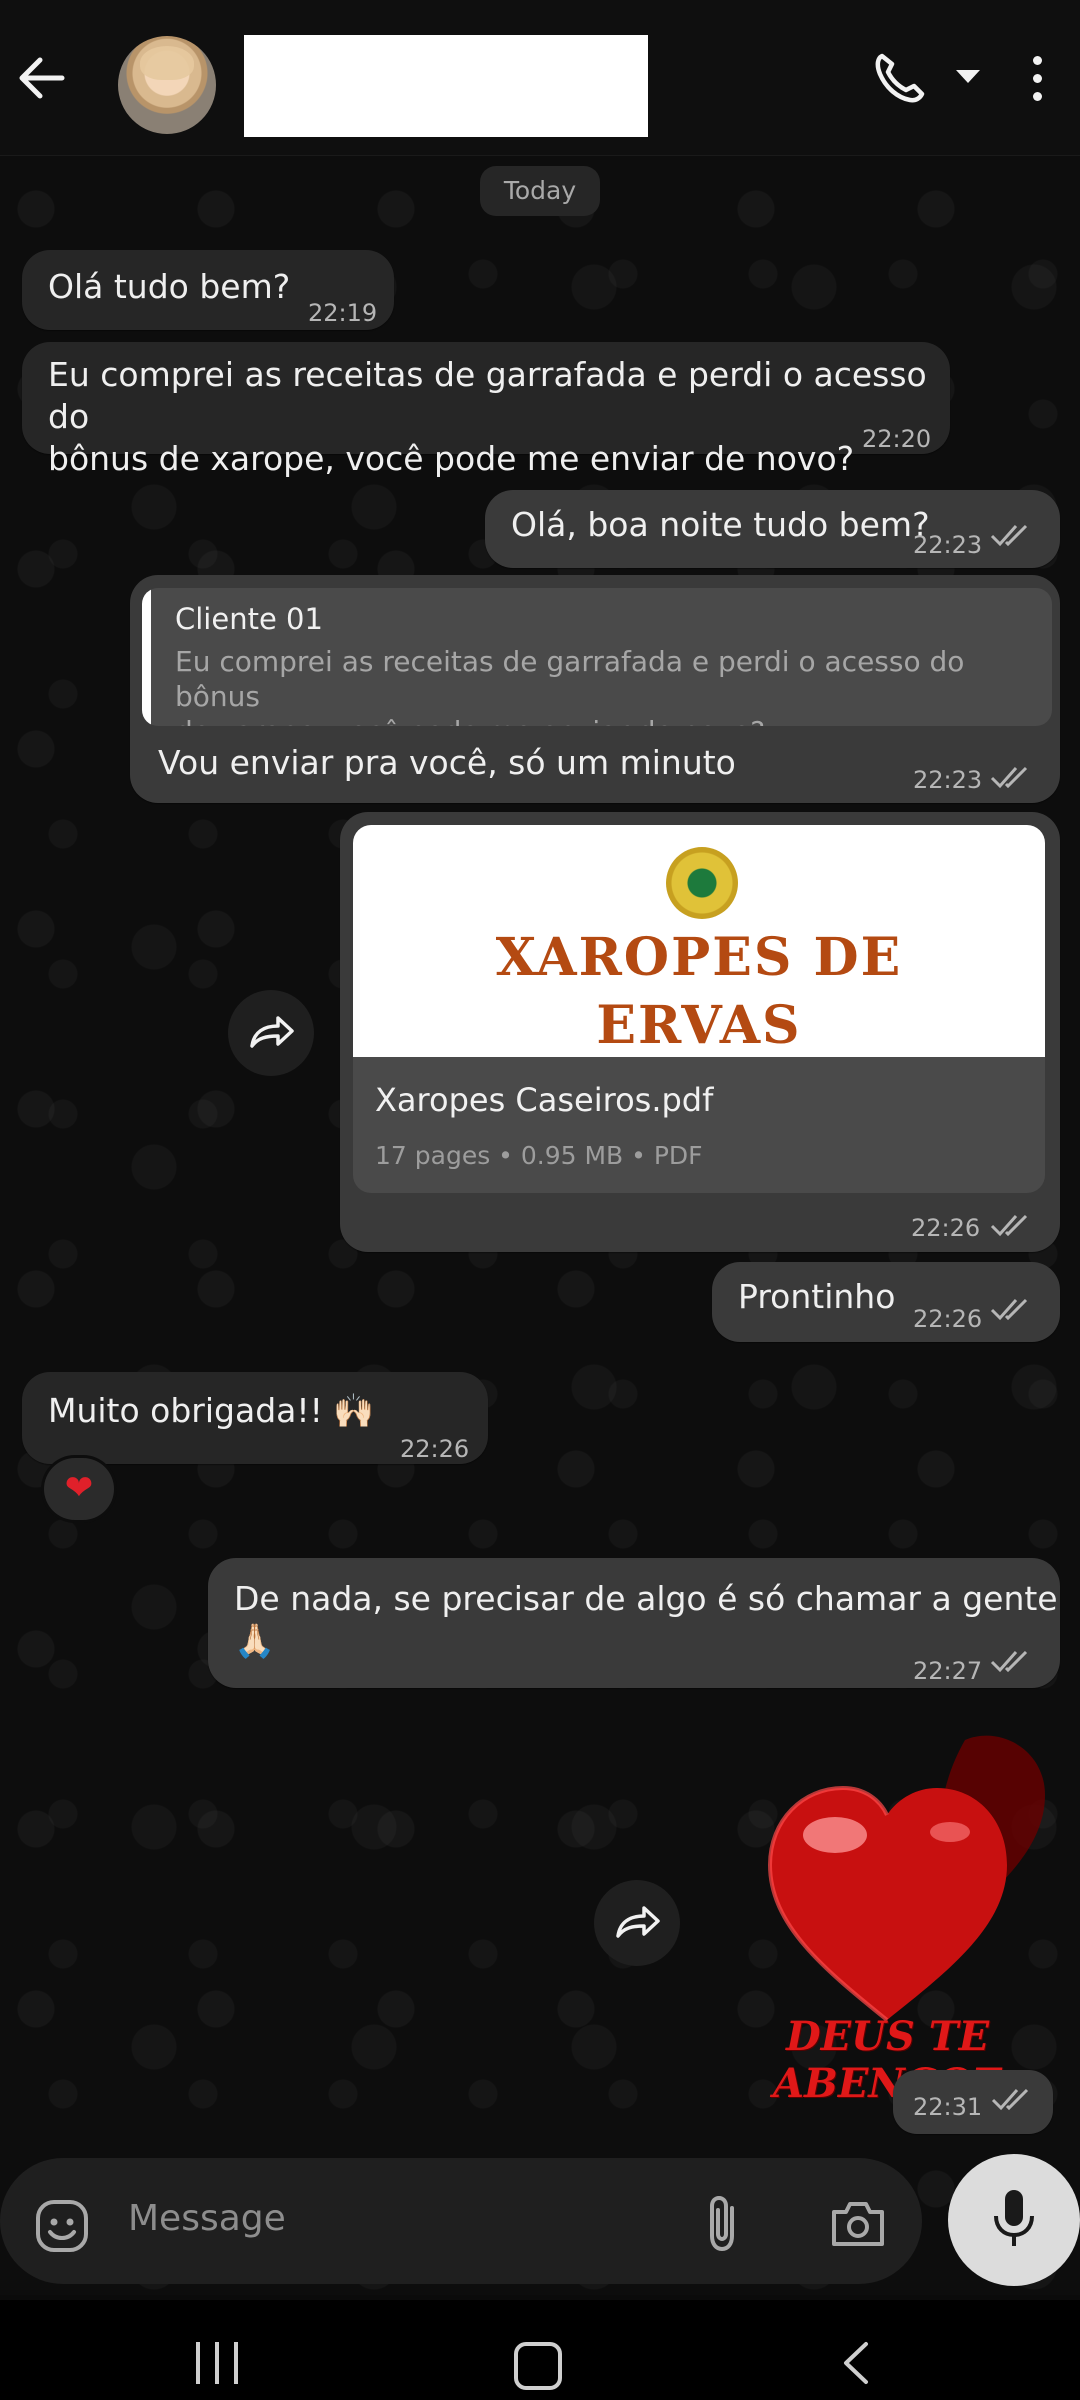 The width and height of the screenshot is (1080, 2400). I want to click on date-separator: Today, so click(540, 191).